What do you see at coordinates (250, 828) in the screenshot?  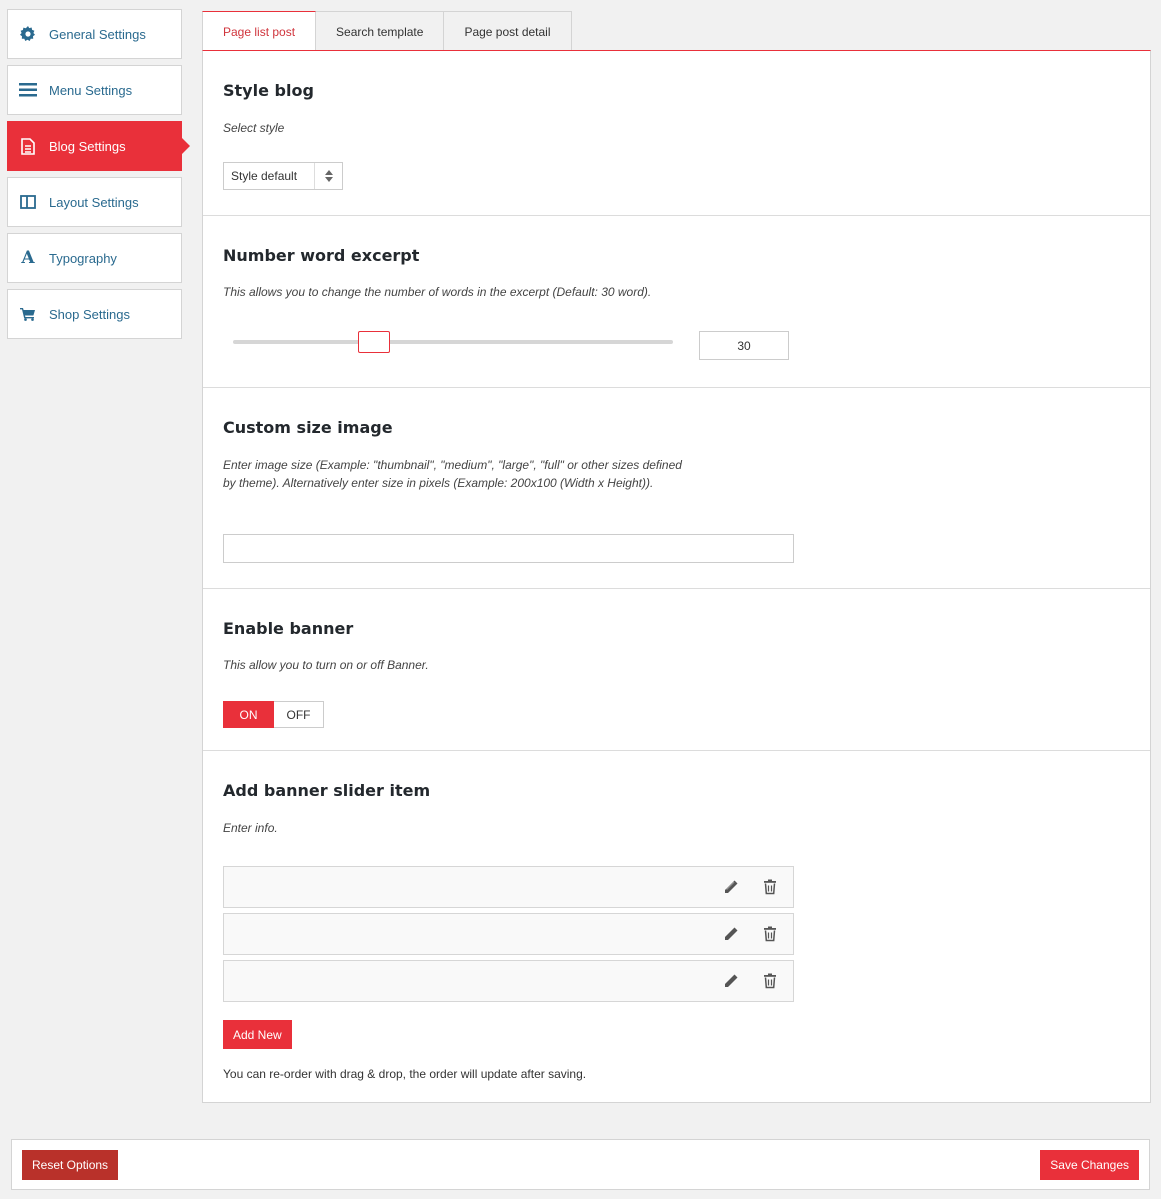 I see `section-description: Enter info.` at bounding box center [250, 828].